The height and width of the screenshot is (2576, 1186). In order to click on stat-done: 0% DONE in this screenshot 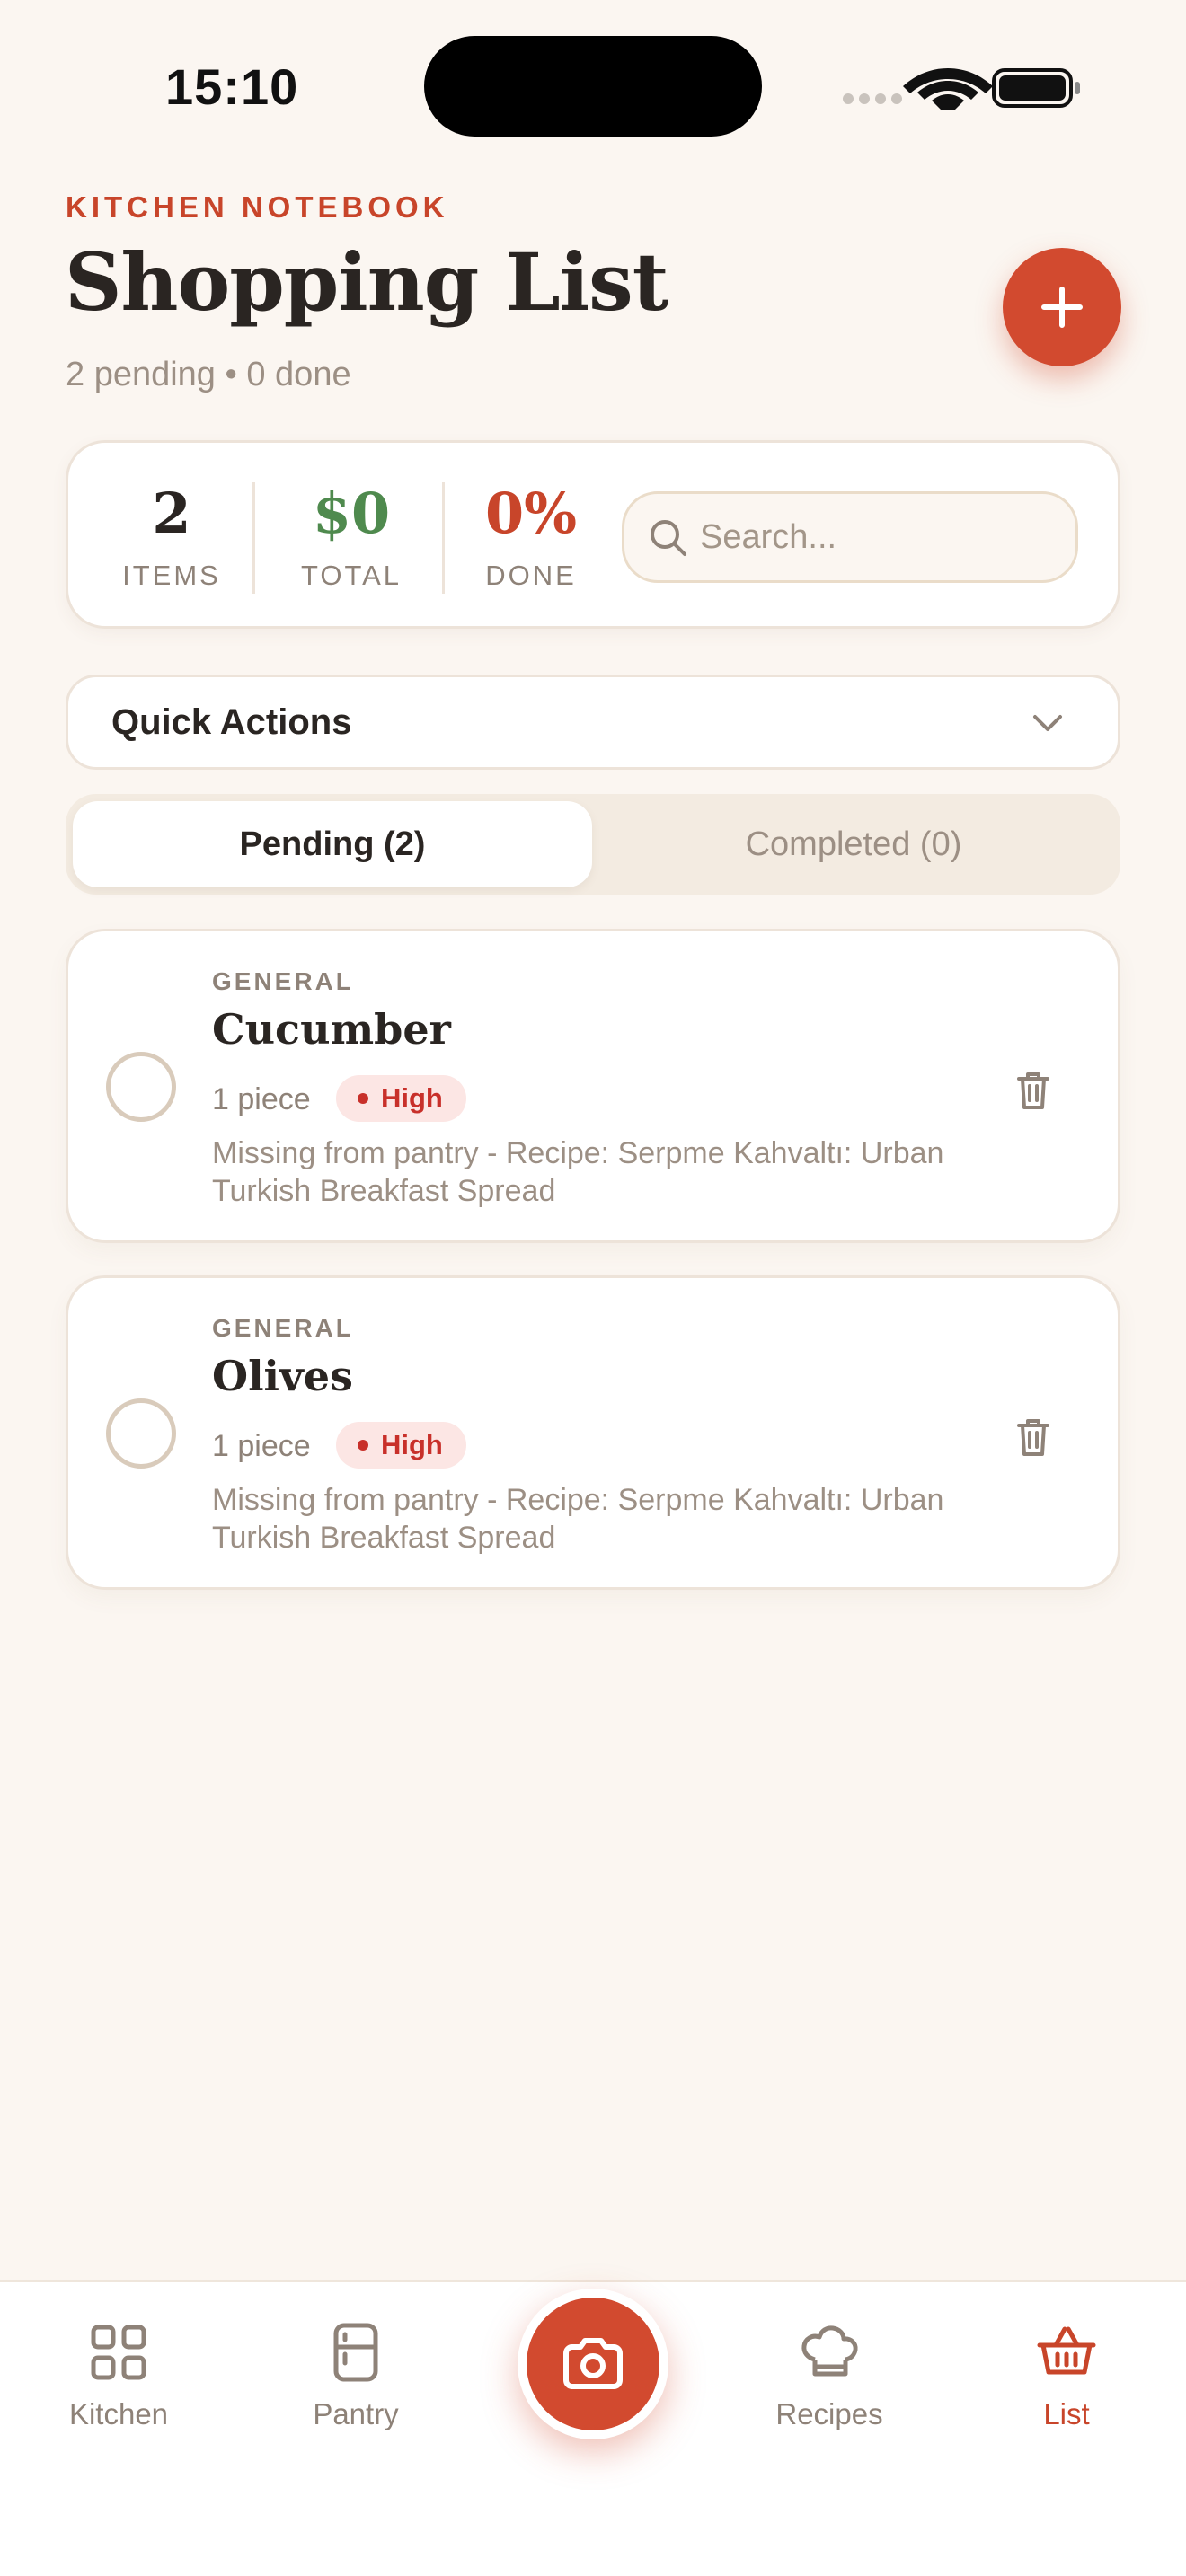, I will do `click(531, 534)`.